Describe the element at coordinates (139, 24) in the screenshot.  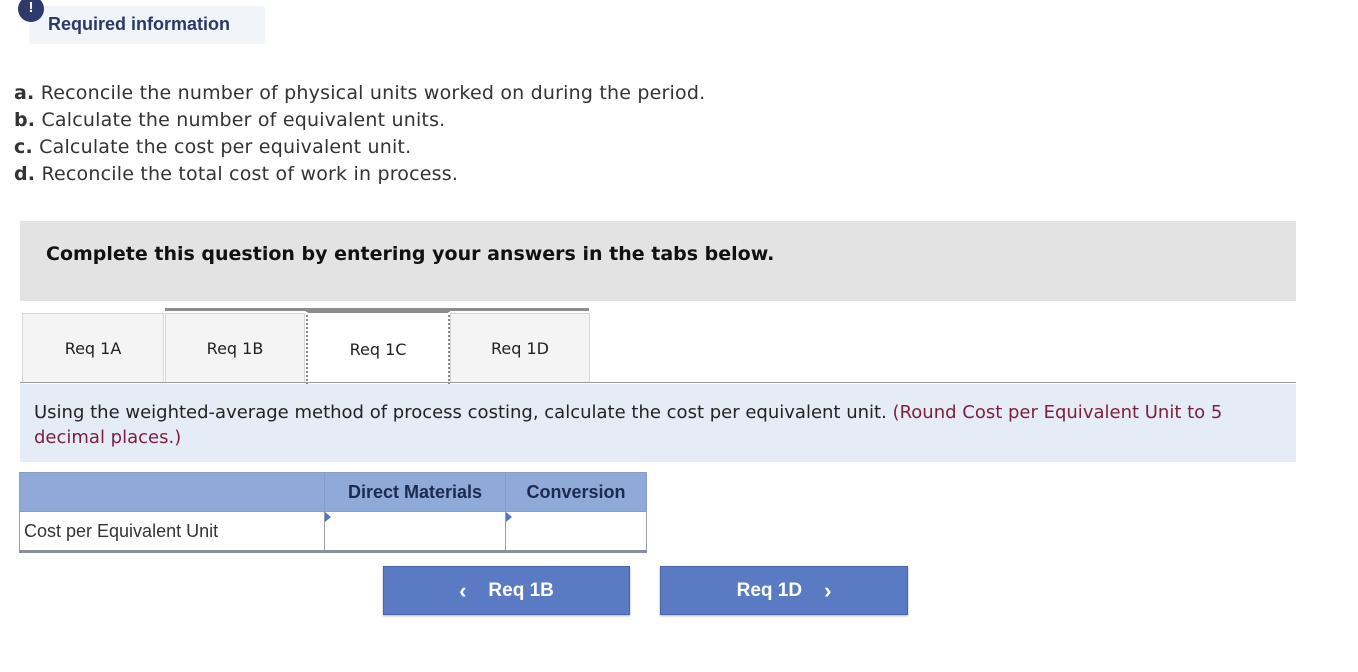
I see `required-information-title: Required information` at that location.